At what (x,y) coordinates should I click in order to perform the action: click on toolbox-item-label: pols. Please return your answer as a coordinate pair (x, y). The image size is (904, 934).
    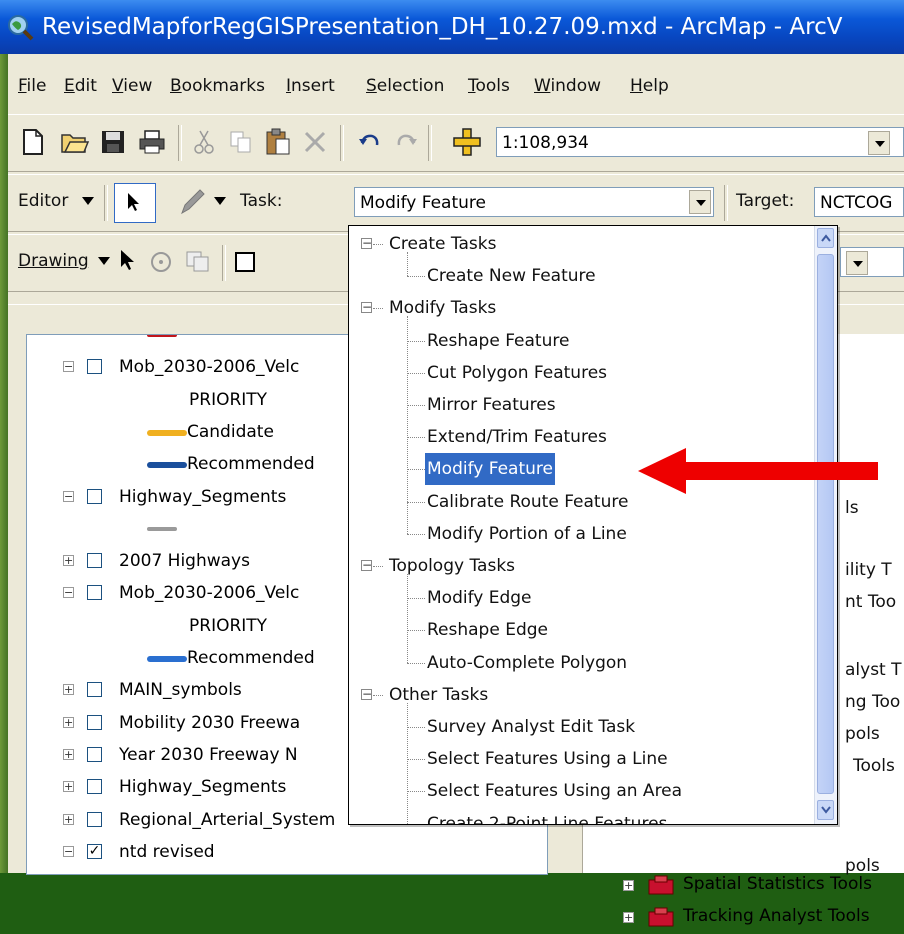
    Looking at the image, I should click on (862, 734).